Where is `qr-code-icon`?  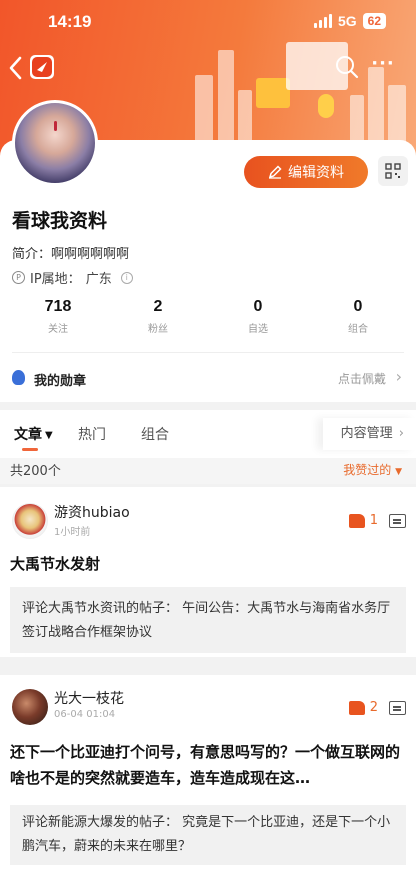 qr-code-icon is located at coordinates (393, 171).